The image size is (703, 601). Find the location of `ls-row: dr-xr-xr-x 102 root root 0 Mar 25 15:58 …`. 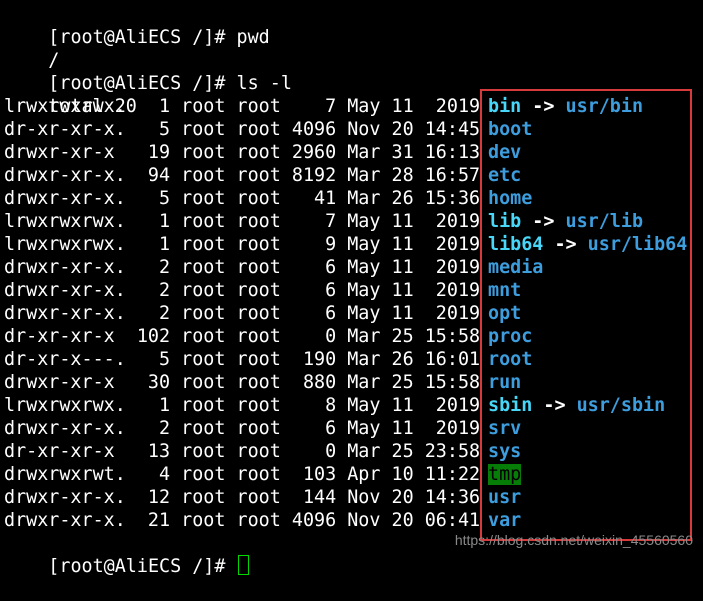

ls-row: dr-xr-xr-x 102 root root 0 Mar 25 15:58 … is located at coordinates (353, 336).